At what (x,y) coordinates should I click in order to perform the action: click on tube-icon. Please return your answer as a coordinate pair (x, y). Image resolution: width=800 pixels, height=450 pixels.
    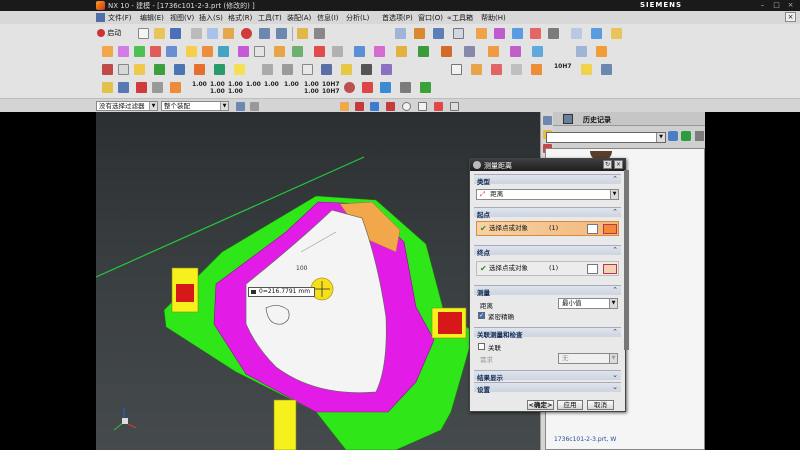
    Looking at the image, I should click on (386, 69).